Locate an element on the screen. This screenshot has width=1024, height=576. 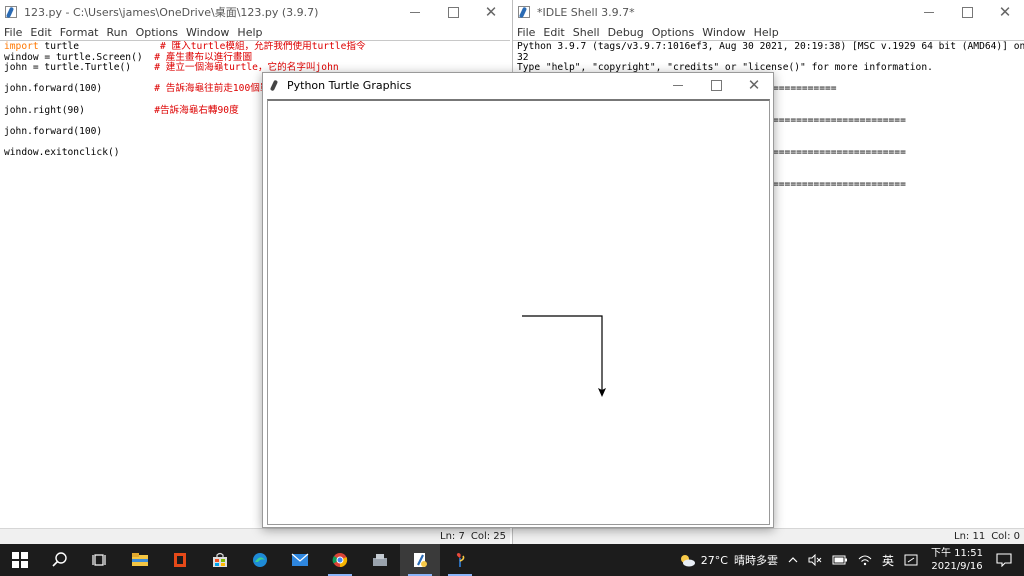
code-text: john.right(90) is located at coordinates (44, 110).